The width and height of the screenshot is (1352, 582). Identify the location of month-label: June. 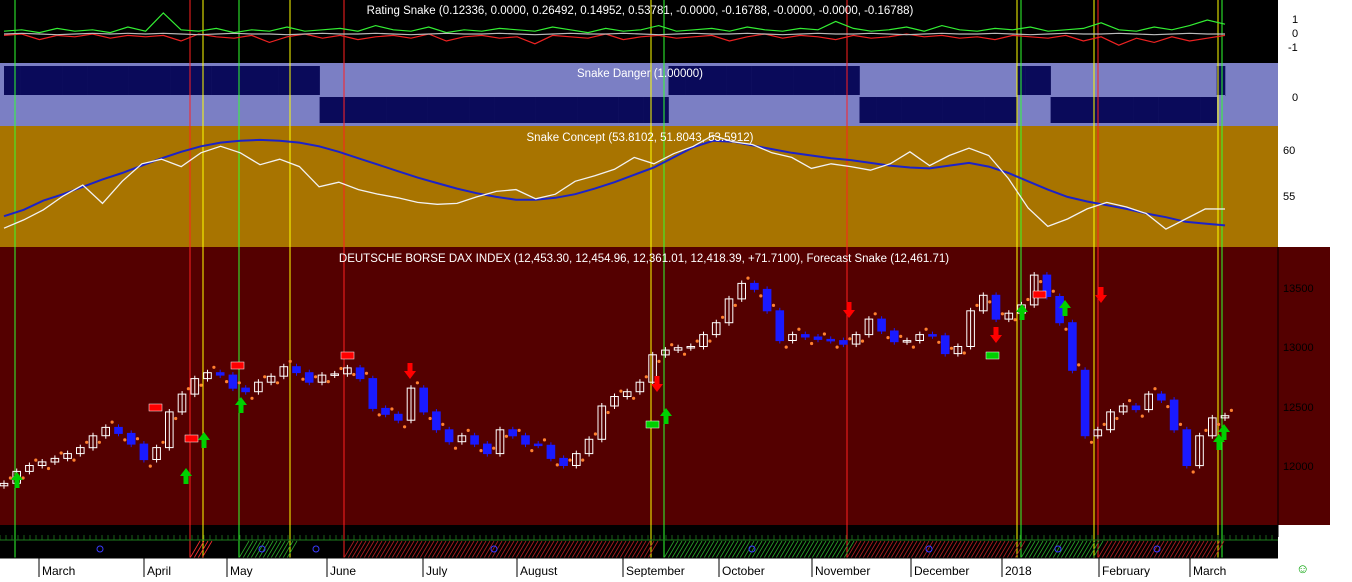
(343, 570).